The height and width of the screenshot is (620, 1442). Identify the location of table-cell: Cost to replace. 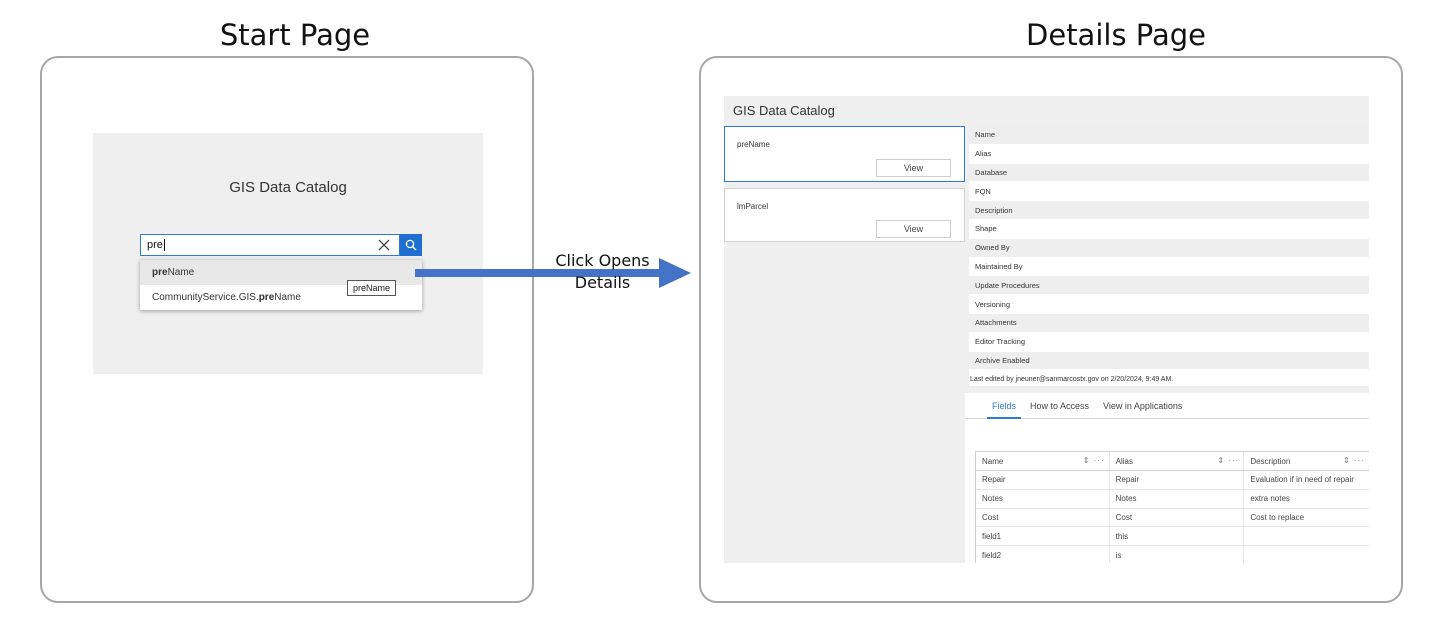
(1277, 517).